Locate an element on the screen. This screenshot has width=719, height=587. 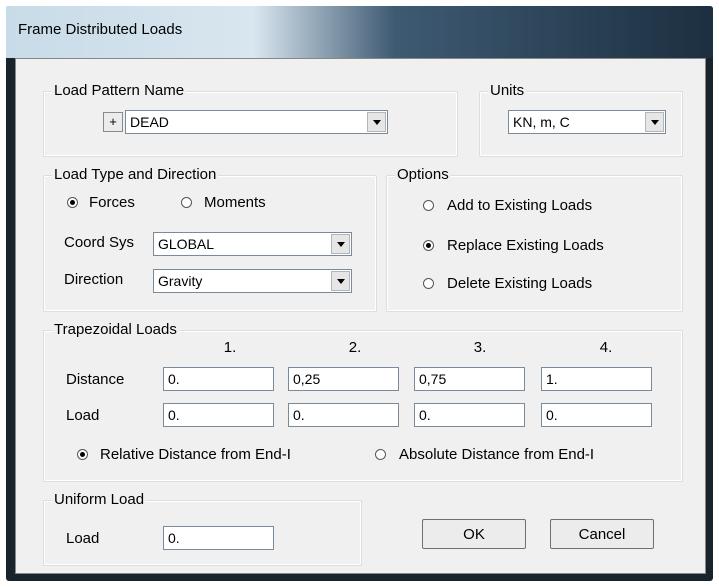
direction-label: Direction is located at coordinates (94, 279).